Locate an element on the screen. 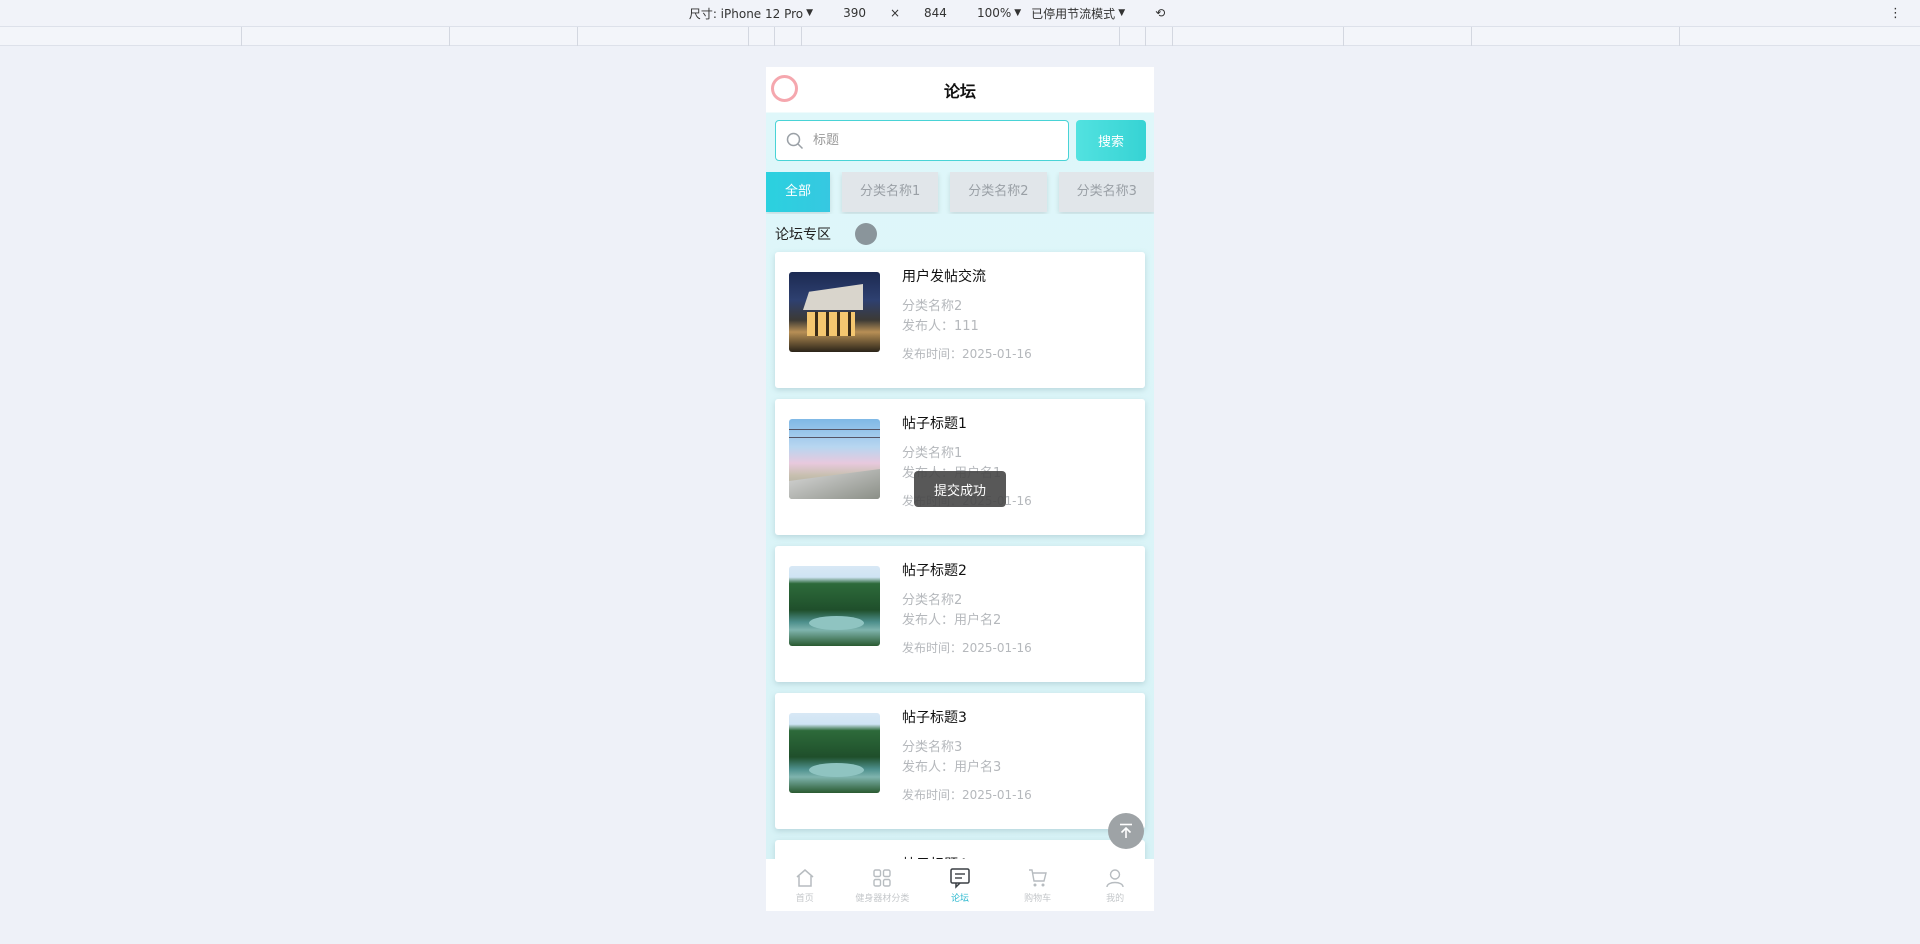 The height and width of the screenshot is (944, 1920). post-card: 用户发帖交流 分类名称2 发布人：111 发布时间：2025-01-16 is located at coordinates (960, 320).